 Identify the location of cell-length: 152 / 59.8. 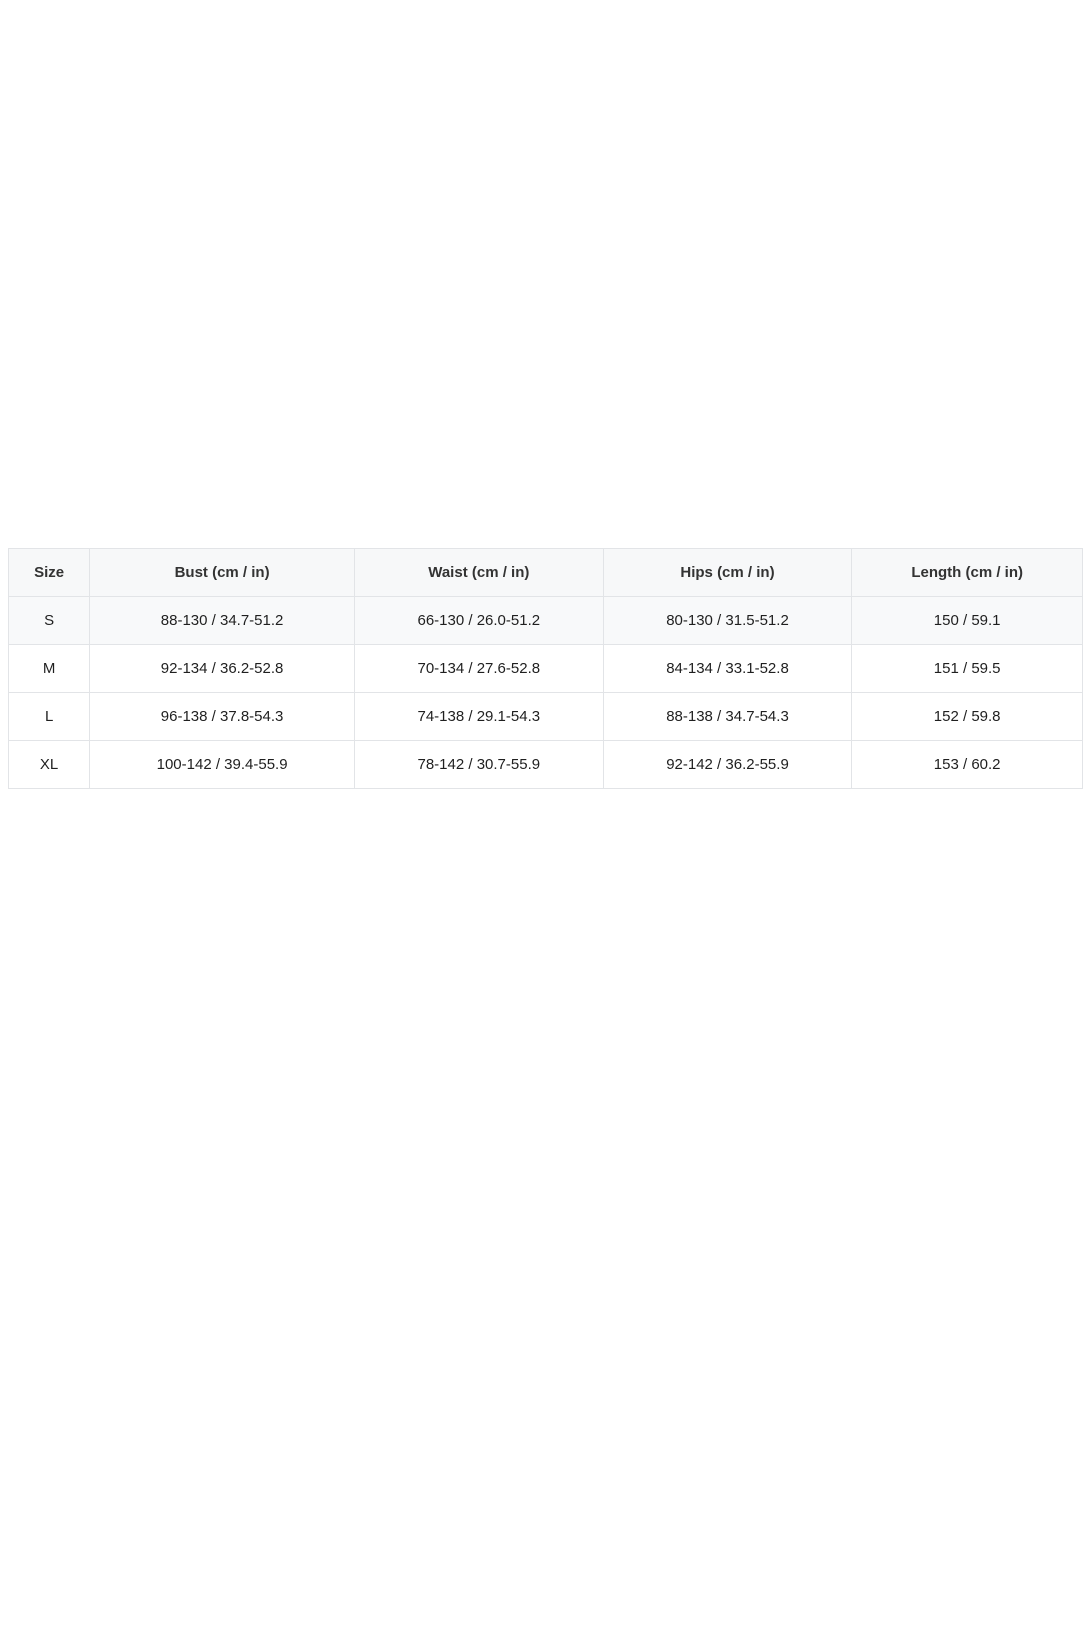
(967, 716).